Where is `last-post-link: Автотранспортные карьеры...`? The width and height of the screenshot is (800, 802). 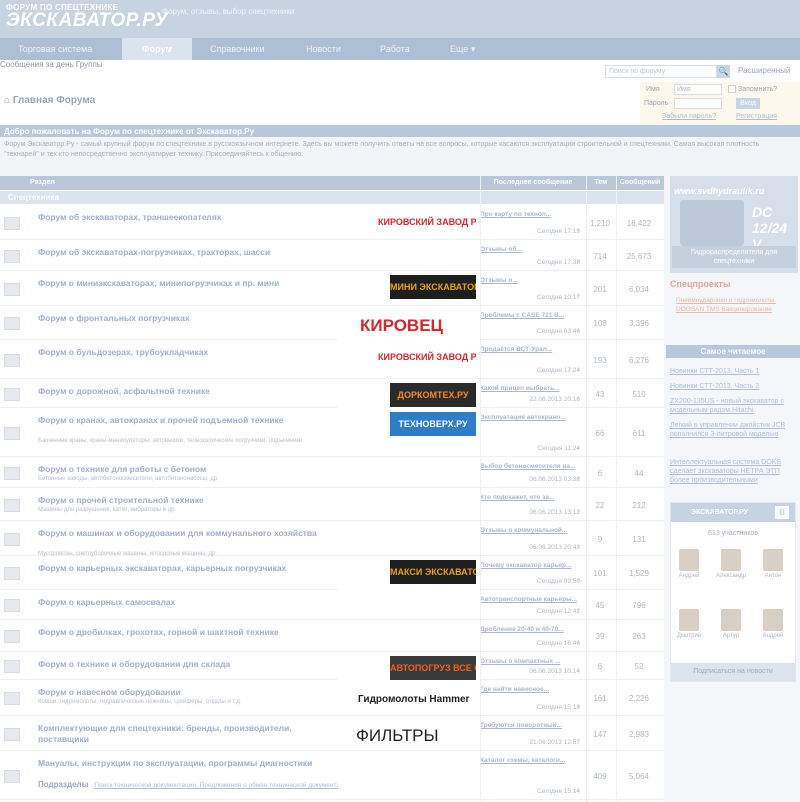
last-post-link: Автотранспортные карьеры... is located at coordinates (532, 599).